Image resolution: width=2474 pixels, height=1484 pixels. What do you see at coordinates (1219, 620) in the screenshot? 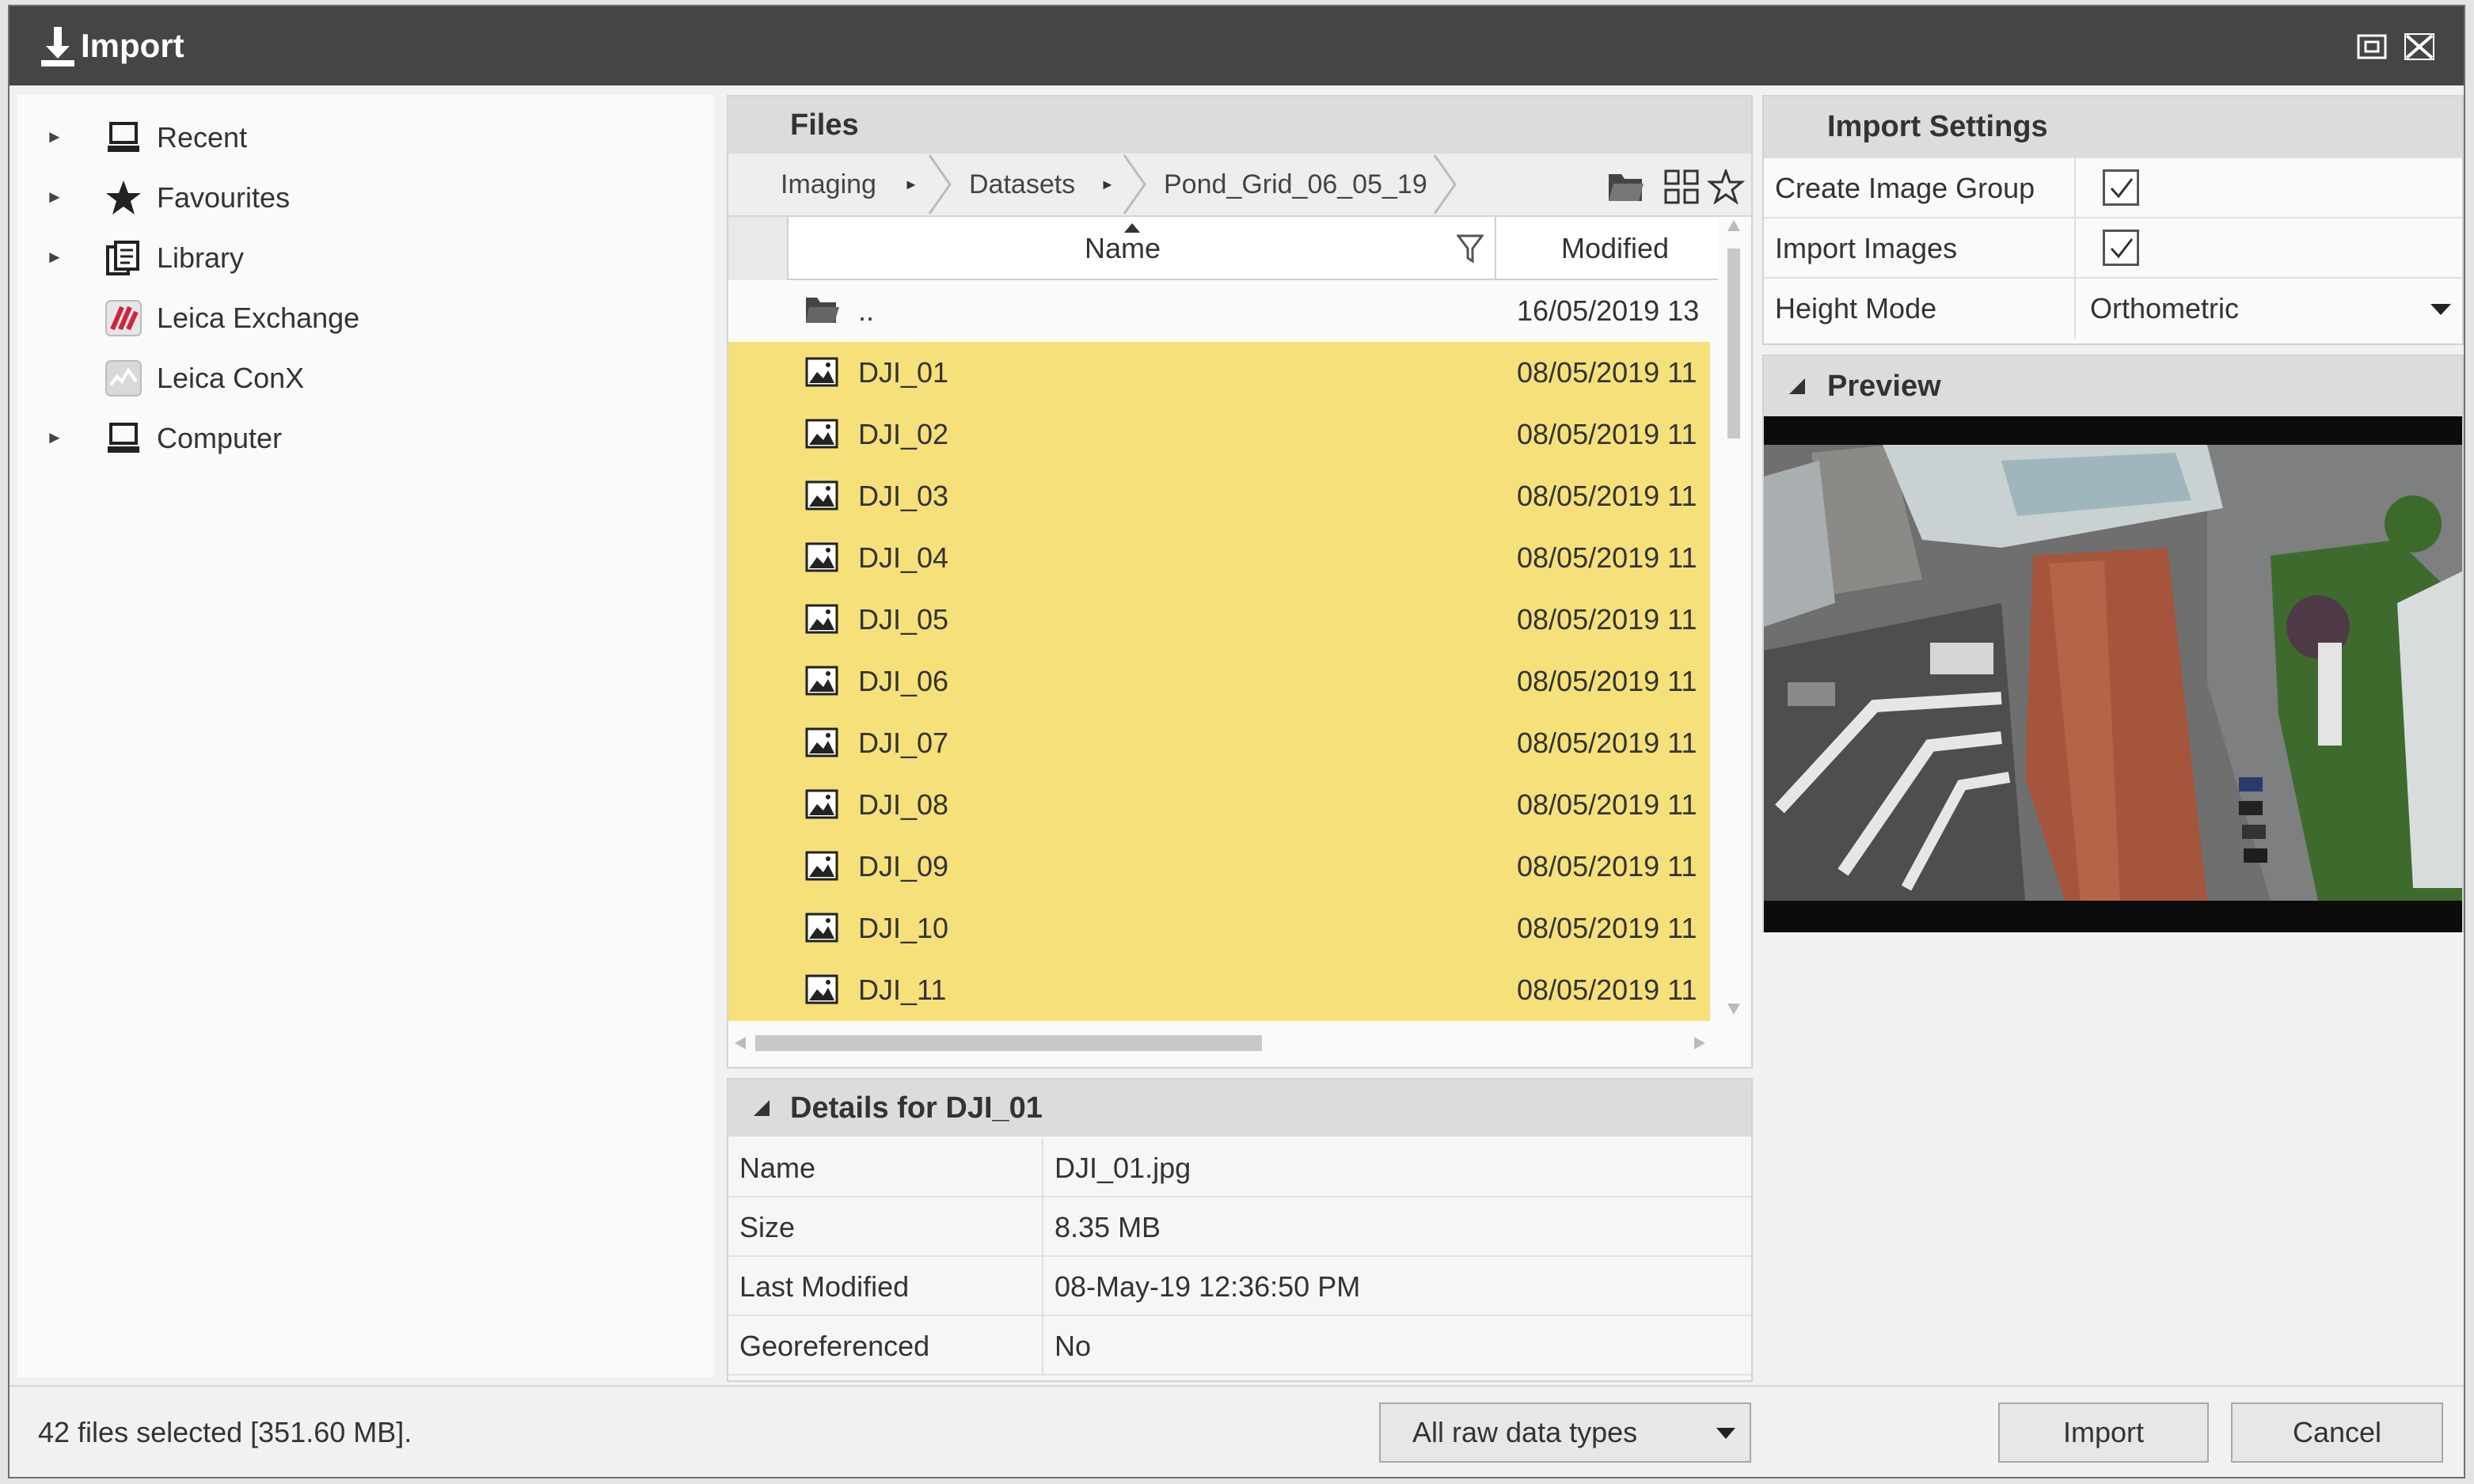
I see `file-row: DJI_05 08/05/2019 11` at bounding box center [1219, 620].